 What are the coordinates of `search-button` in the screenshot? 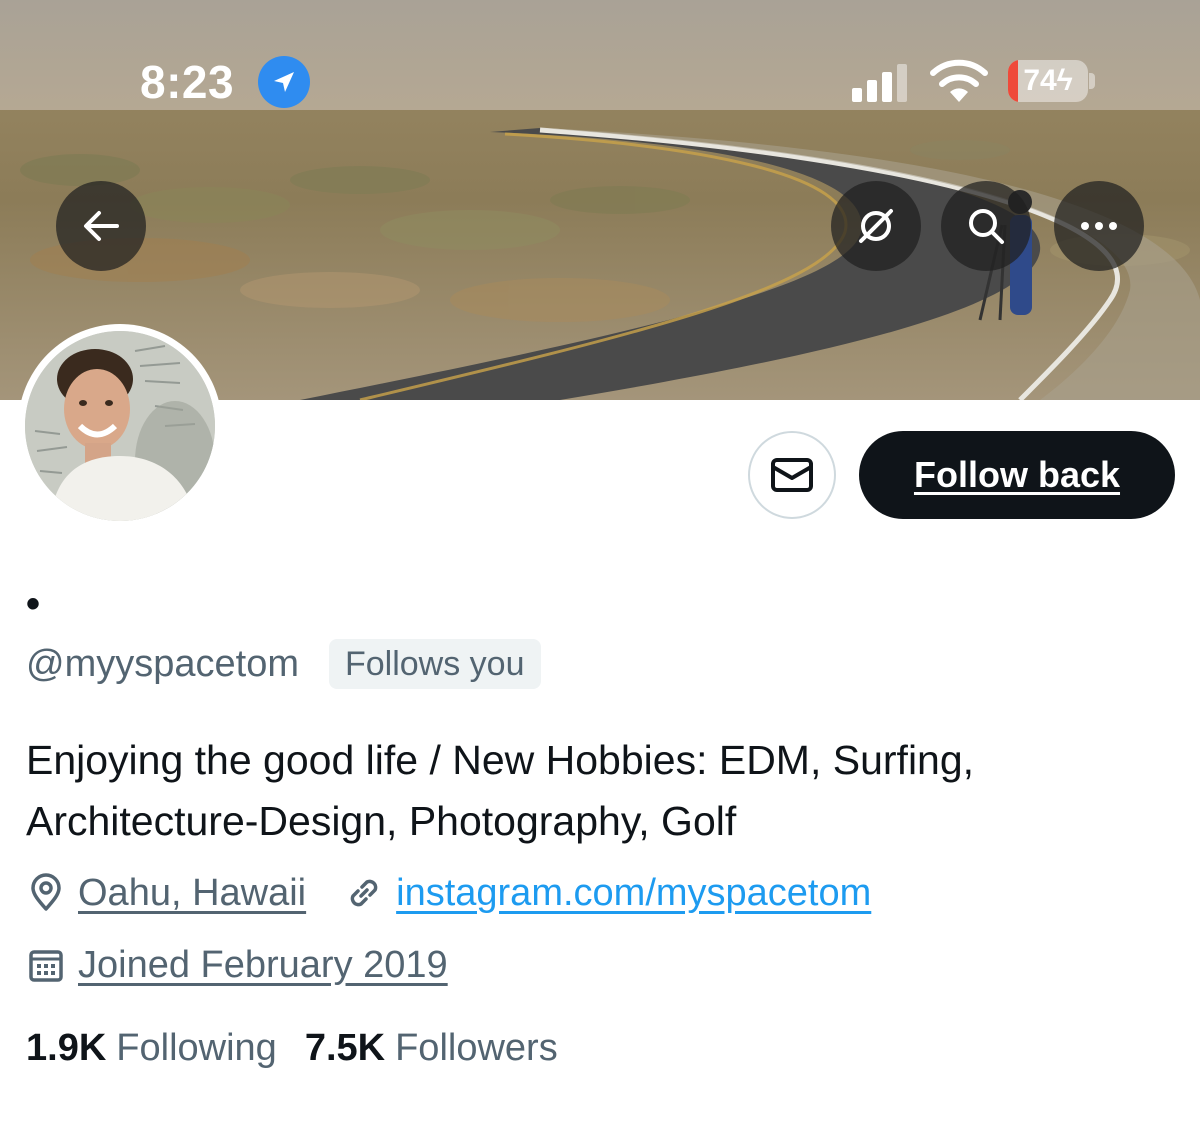 It's located at (986, 226).